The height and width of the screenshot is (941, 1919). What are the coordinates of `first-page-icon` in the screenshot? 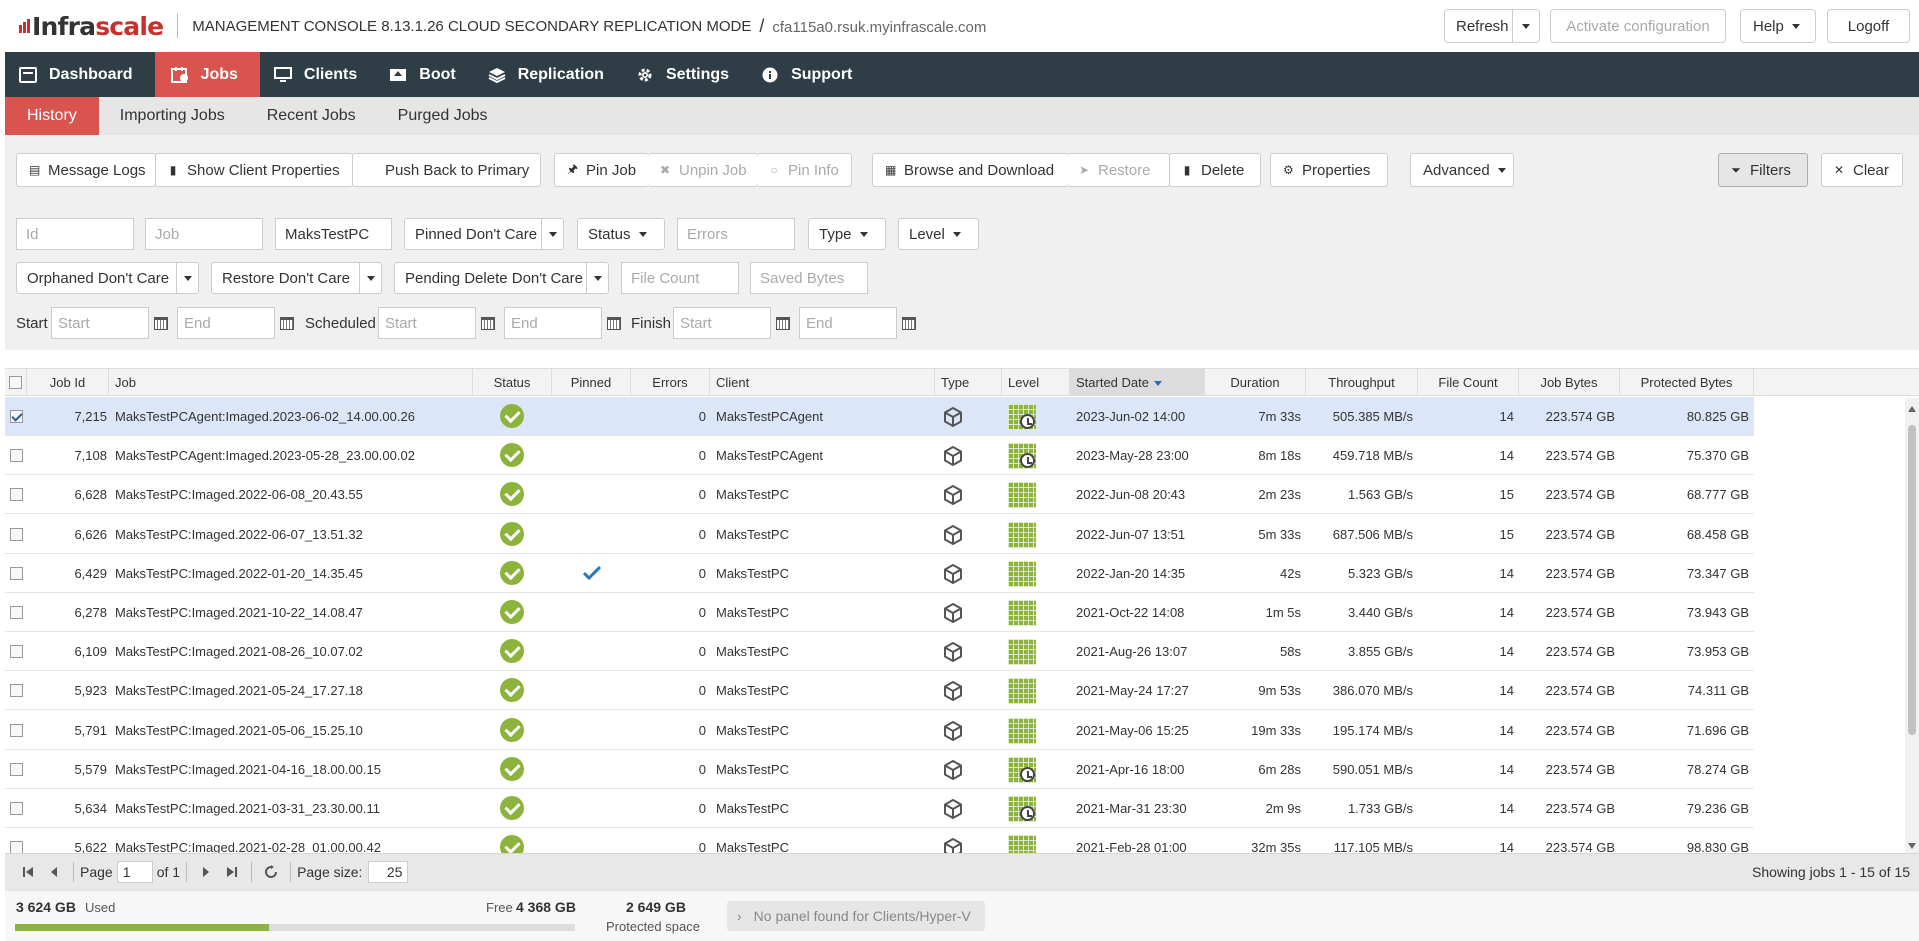 It's located at (28, 872).